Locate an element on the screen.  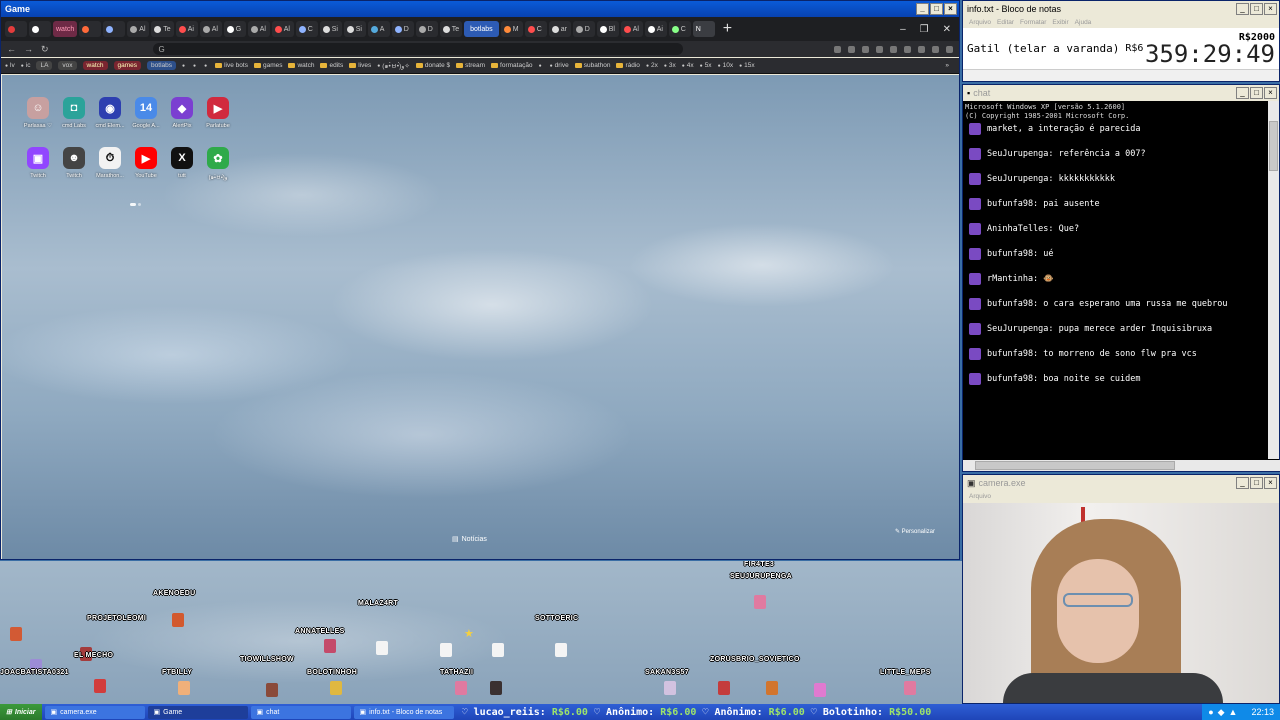
menu-item: Editar is located at coordinates (1005, 22).